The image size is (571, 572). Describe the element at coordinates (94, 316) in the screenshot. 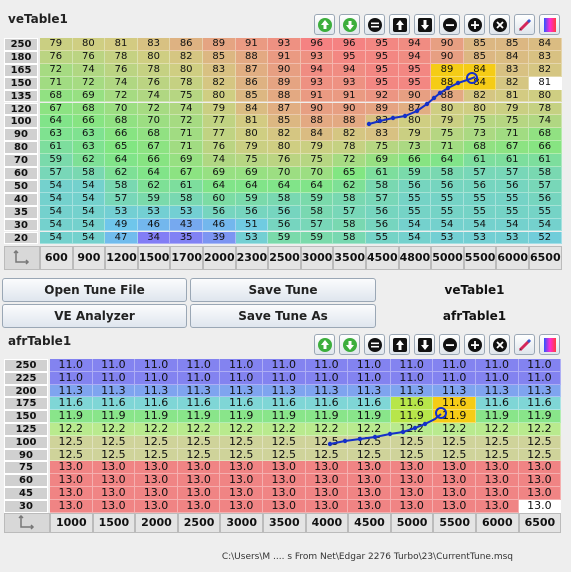

I see `ve-analyzer-button: VE Analyzer` at that location.